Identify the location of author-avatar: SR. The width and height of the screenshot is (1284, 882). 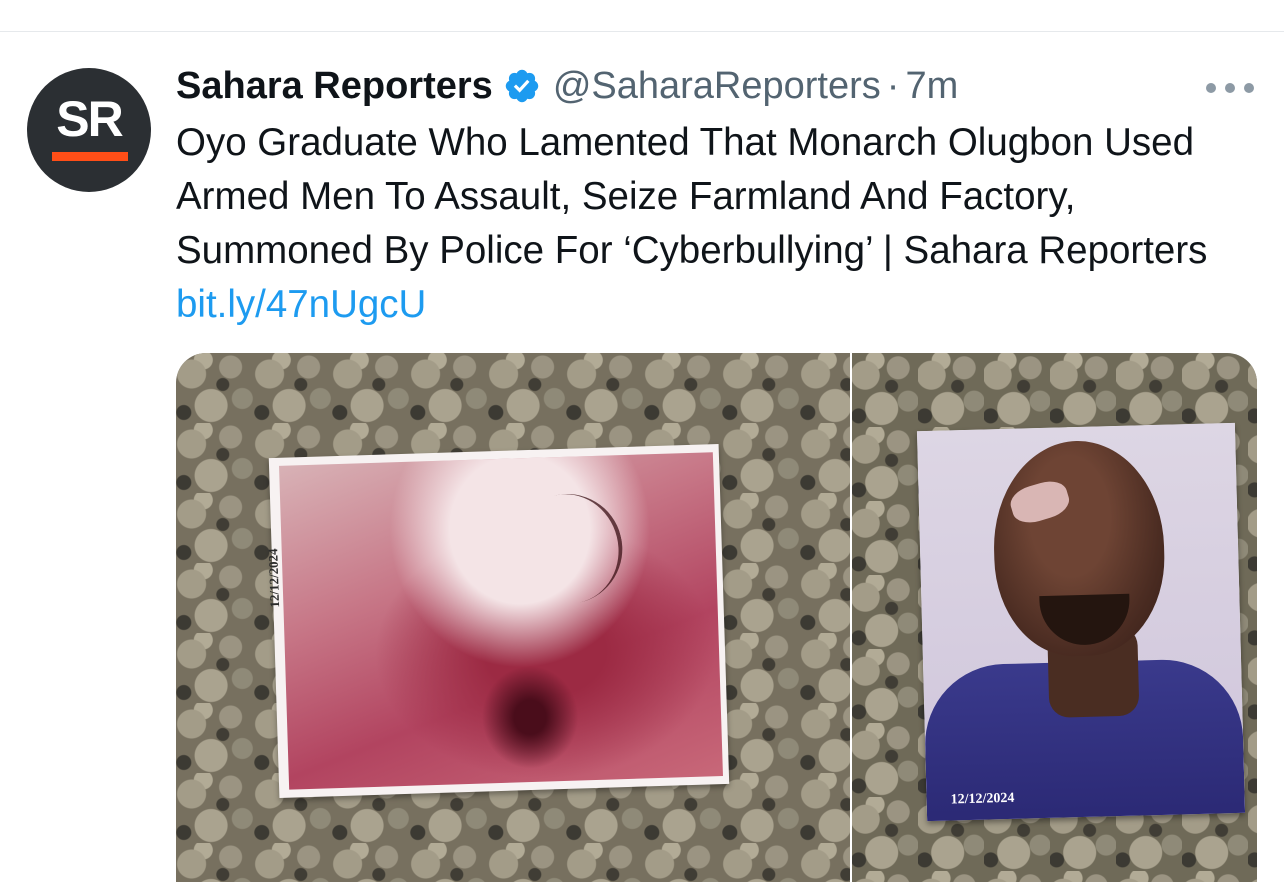
(89, 130).